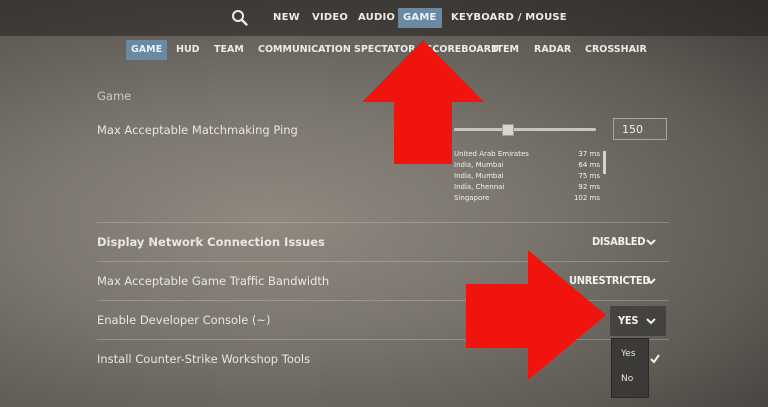  What do you see at coordinates (616, 50) in the screenshot?
I see `sub-nav-crosshair: CROSSHAIR` at bounding box center [616, 50].